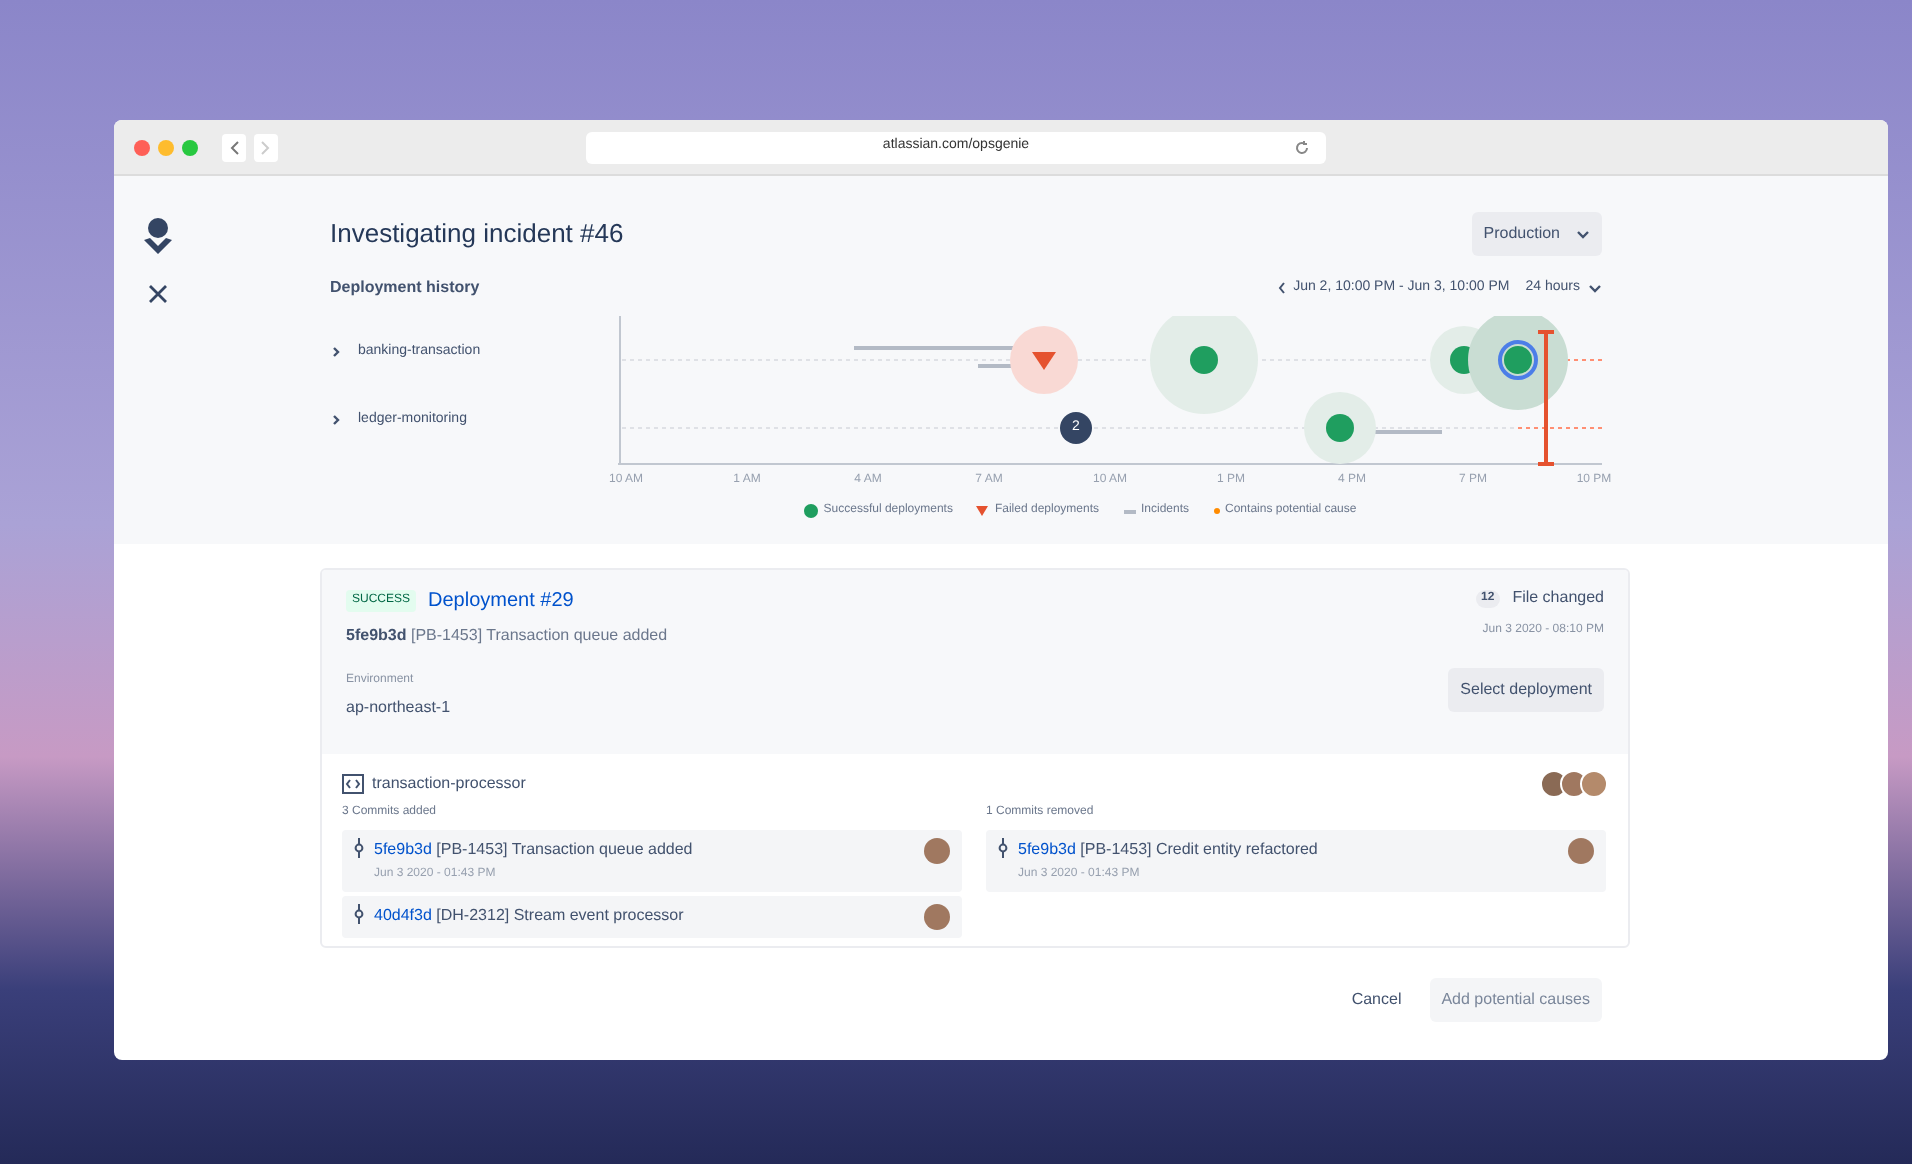 Image resolution: width=1912 pixels, height=1164 pixels. Describe the element at coordinates (1302, 147) in the screenshot. I see `reload-icon` at that location.